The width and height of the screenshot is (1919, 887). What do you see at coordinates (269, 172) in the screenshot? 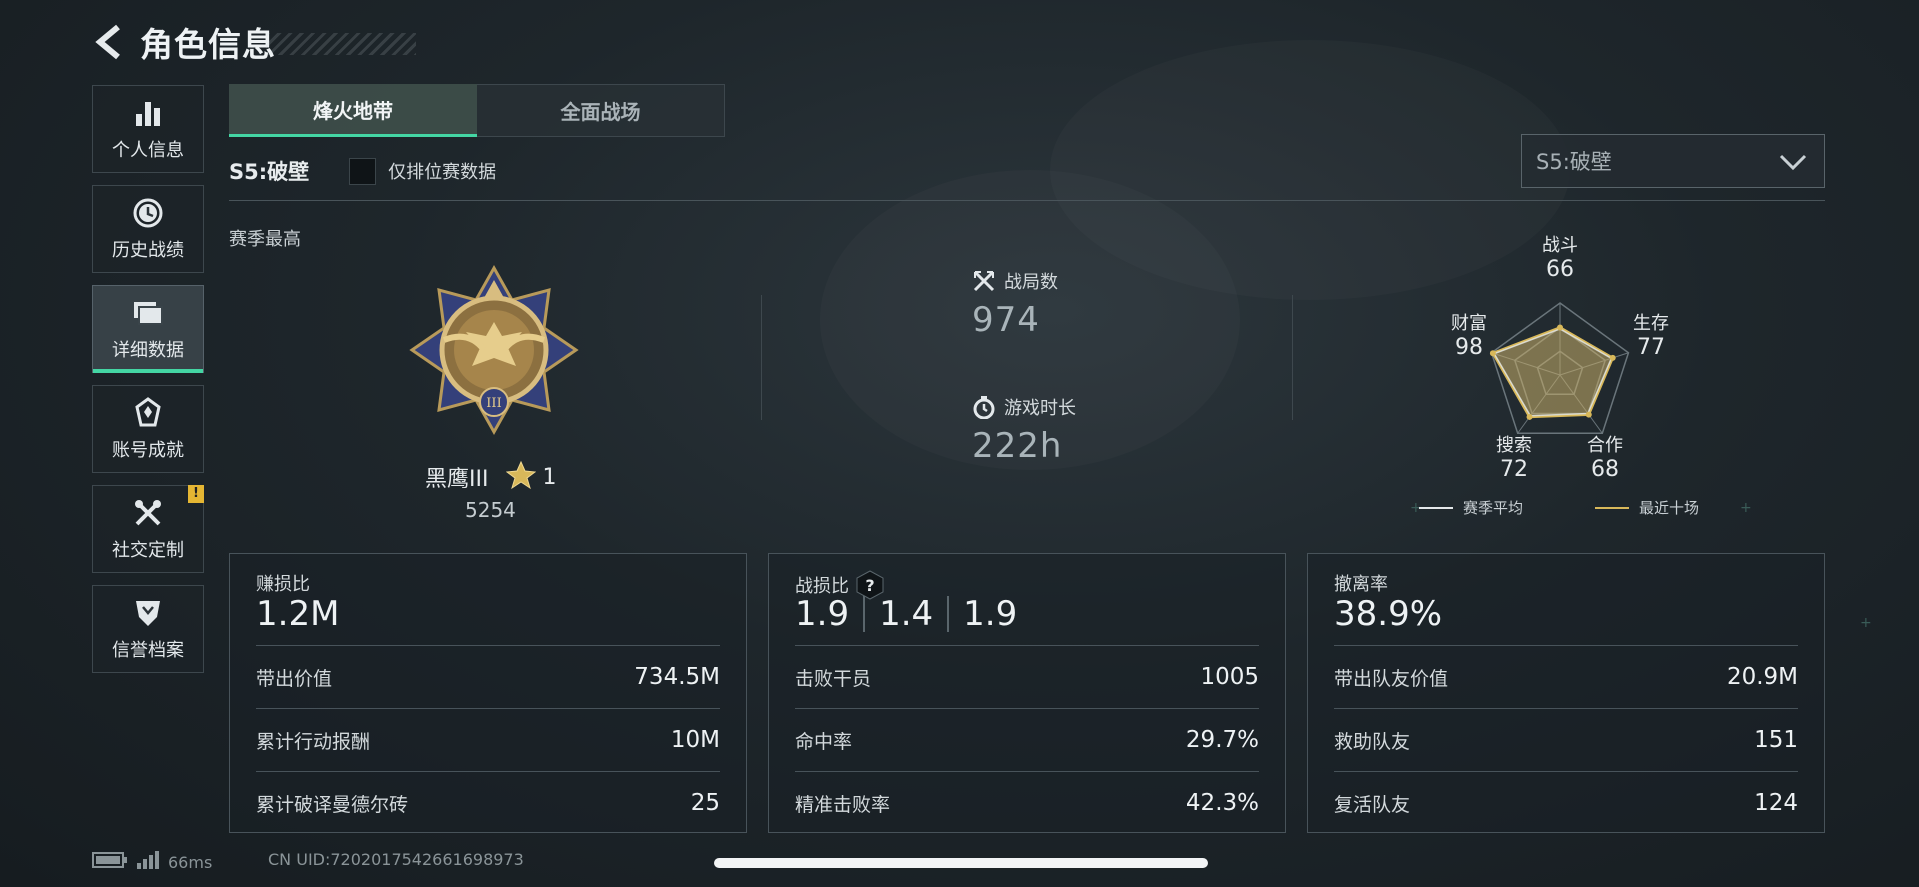
I see `season-name: S5:破壁` at bounding box center [269, 172].